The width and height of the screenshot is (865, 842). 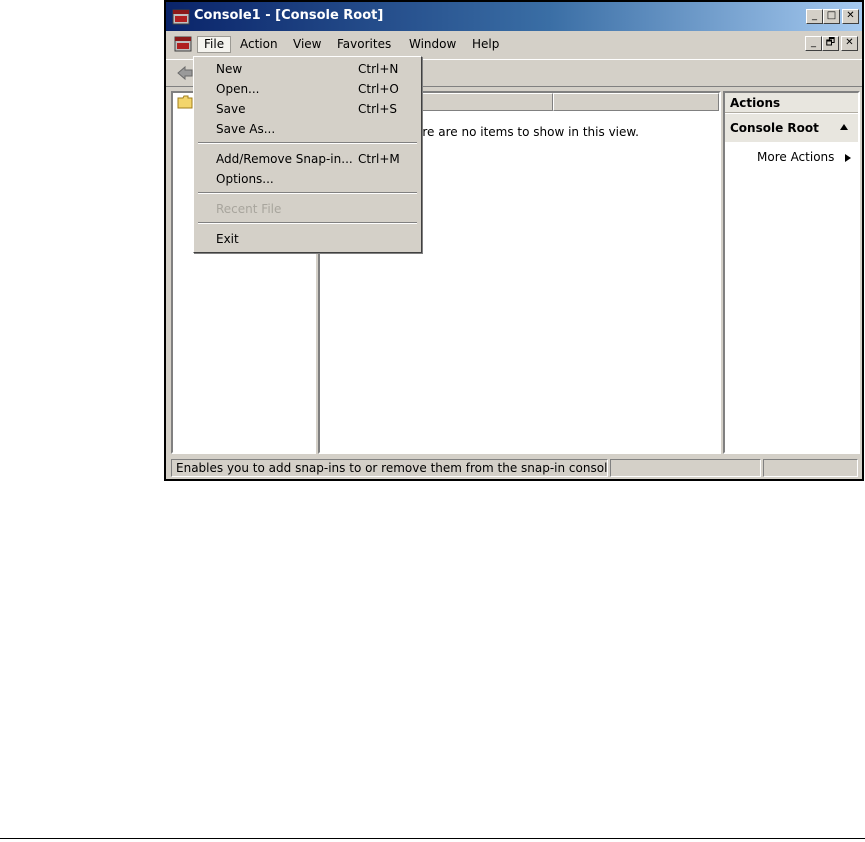 I want to click on actions-section-title: Console Root, so click(x=774, y=128).